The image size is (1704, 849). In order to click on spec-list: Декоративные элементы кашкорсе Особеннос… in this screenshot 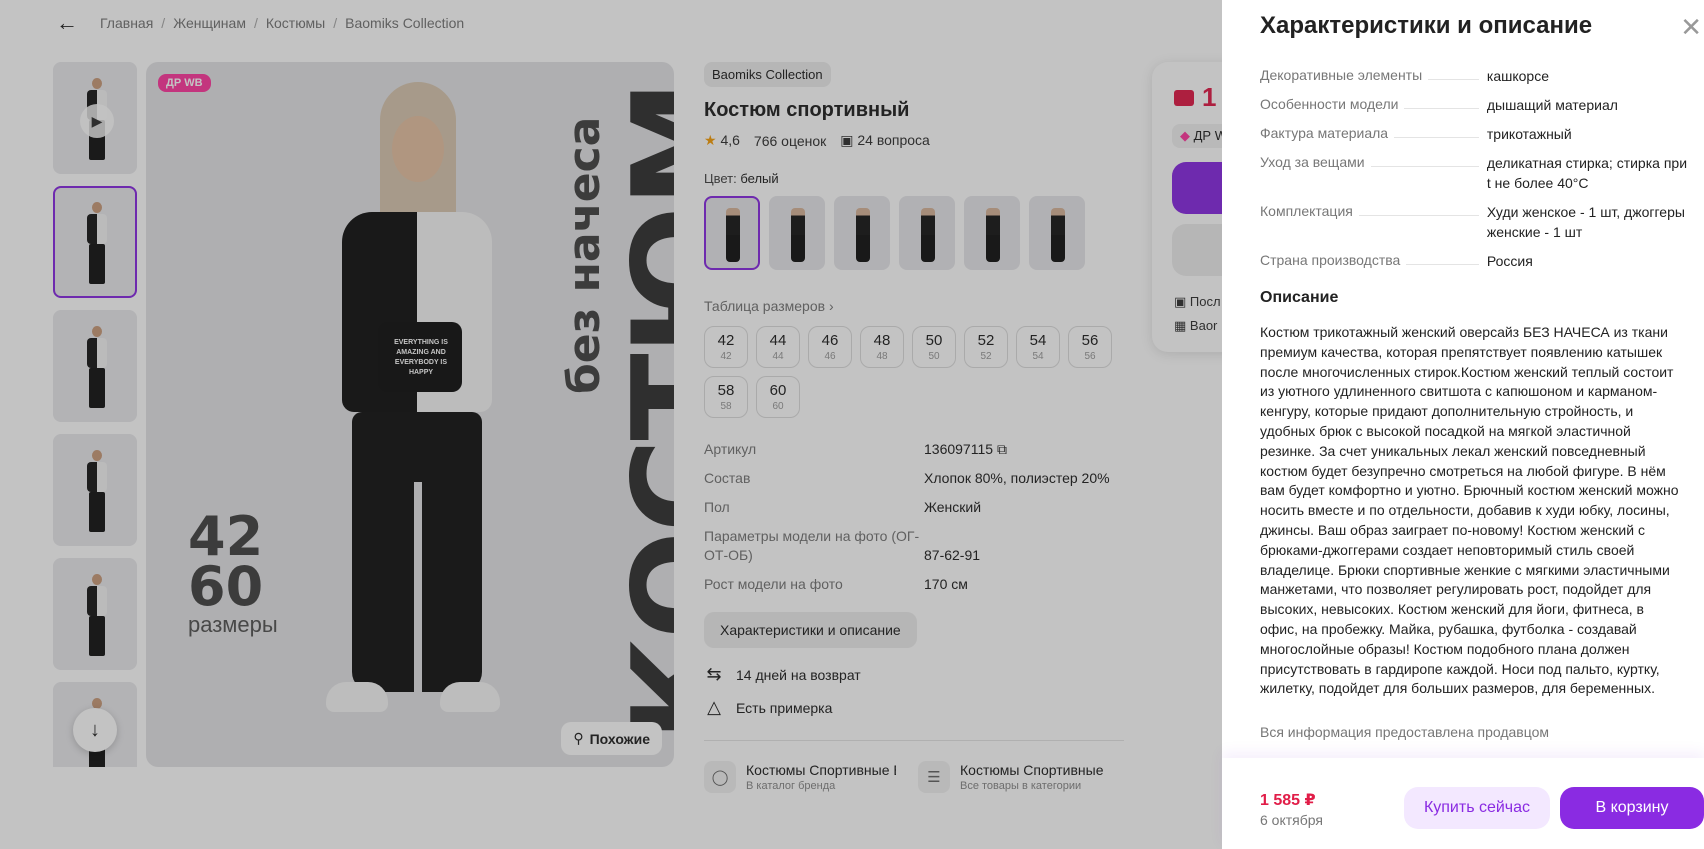, I will do `click(1475, 173)`.